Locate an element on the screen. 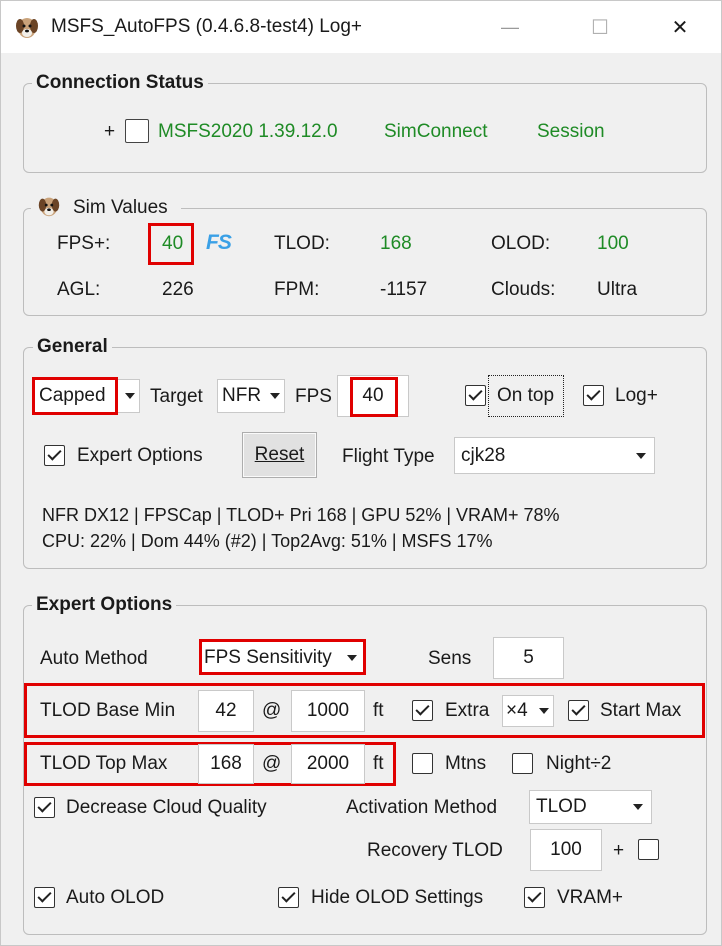 The width and height of the screenshot is (722, 946). start-max-checkbox is located at coordinates (578, 710).